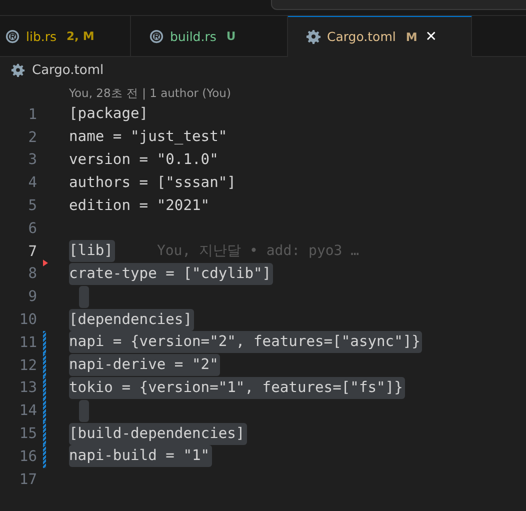 This screenshot has height=511, width=526. I want to click on line-number: 15, so click(27, 433).